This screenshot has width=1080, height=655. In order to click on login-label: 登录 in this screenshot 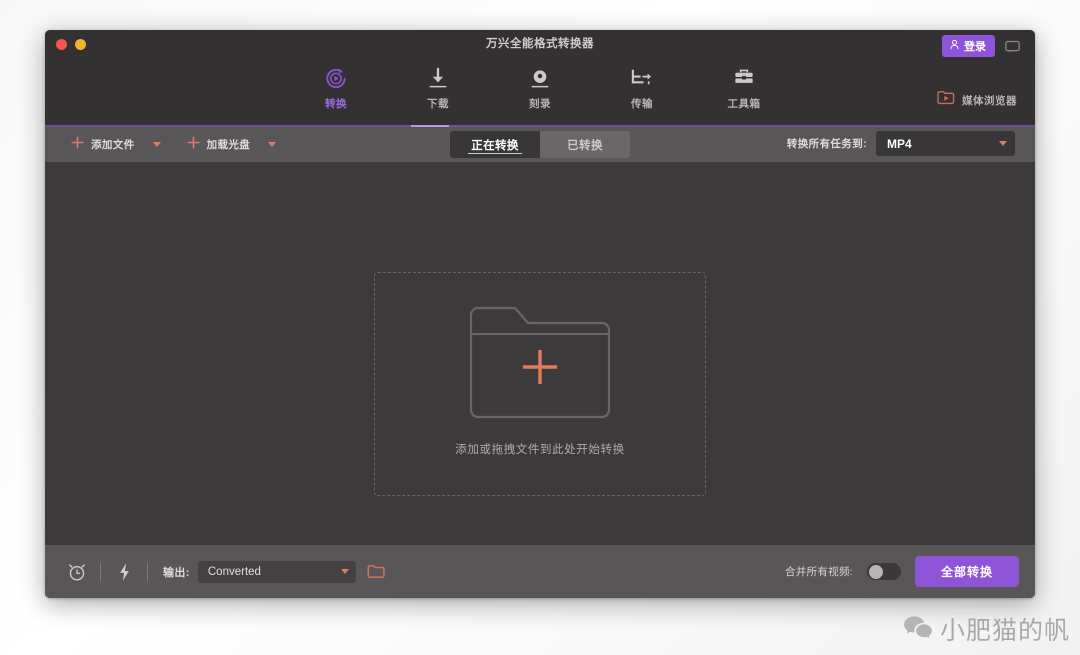, I will do `click(975, 47)`.